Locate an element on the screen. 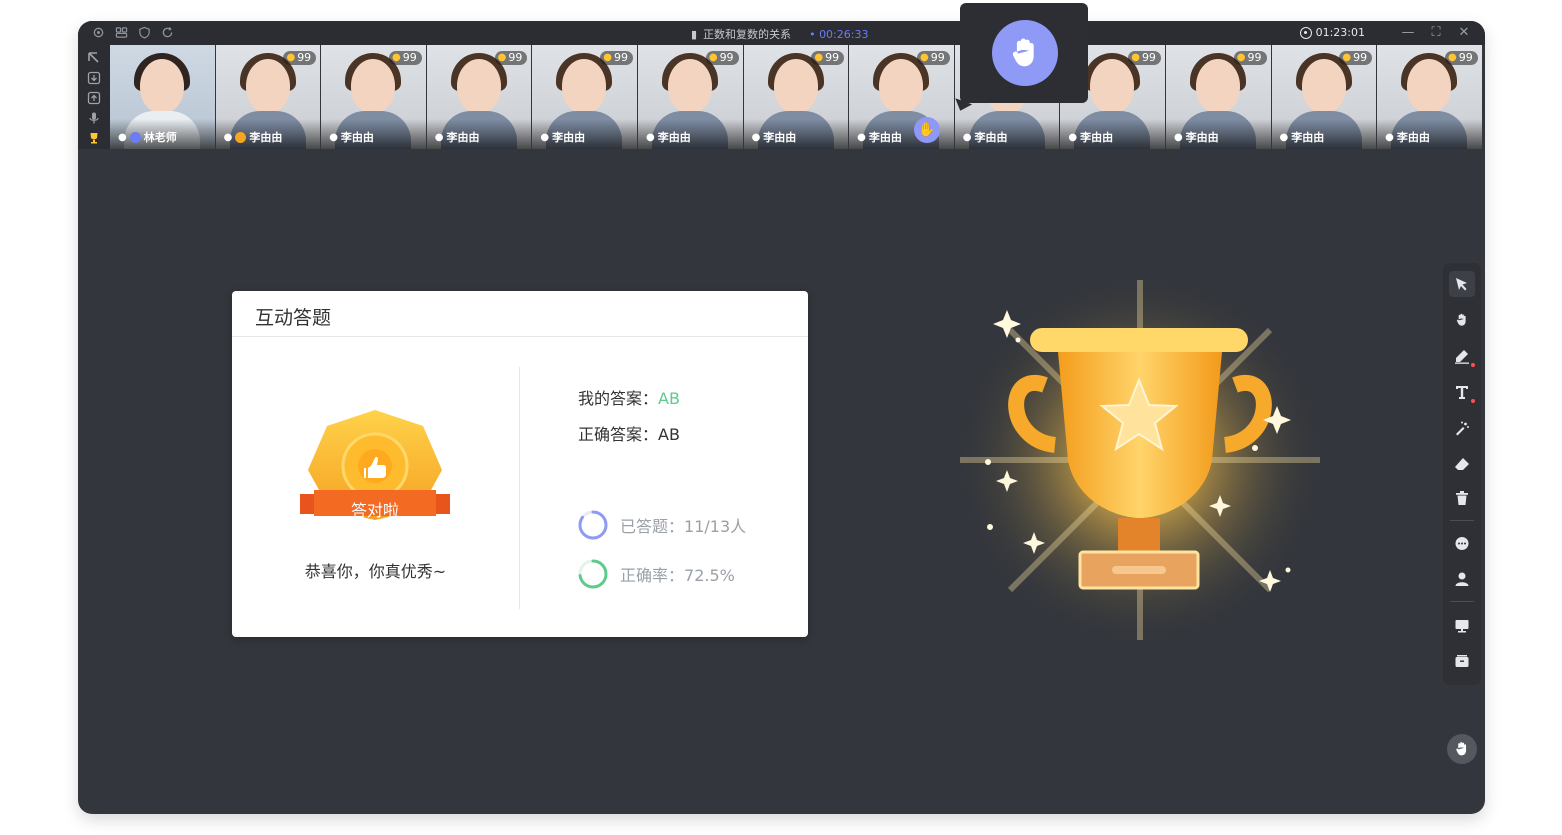  raised-hand-icon: ✋ is located at coordinates (926, 130).